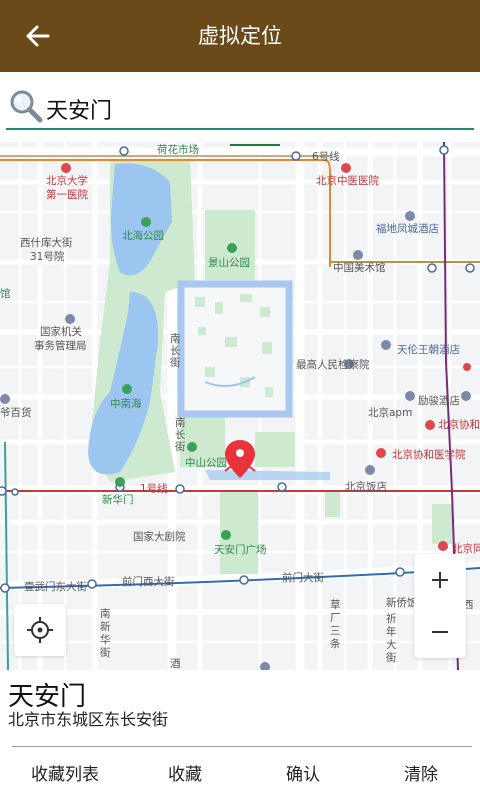  What do you see at coordinates (407, 228) in the screenshot?
I see `map-label: 福地凤城酒店` at bounding box center [407, 228].